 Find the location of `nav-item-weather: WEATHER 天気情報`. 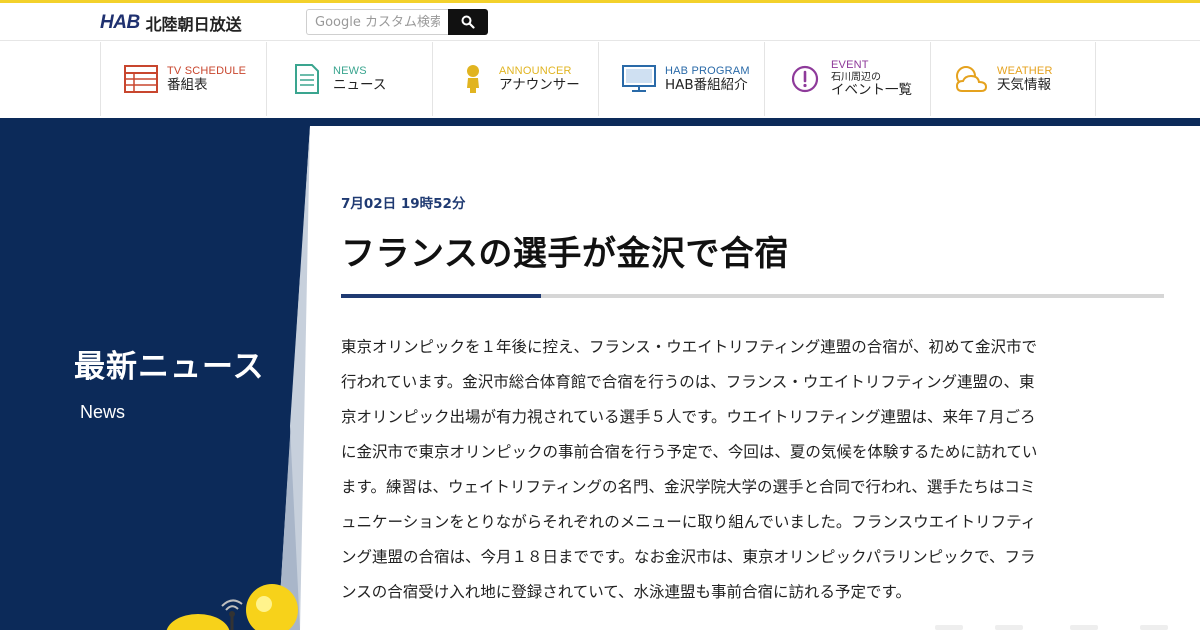

nav-item-weather: WEATHER 天気情報 is located at coordinates (1013, 79).